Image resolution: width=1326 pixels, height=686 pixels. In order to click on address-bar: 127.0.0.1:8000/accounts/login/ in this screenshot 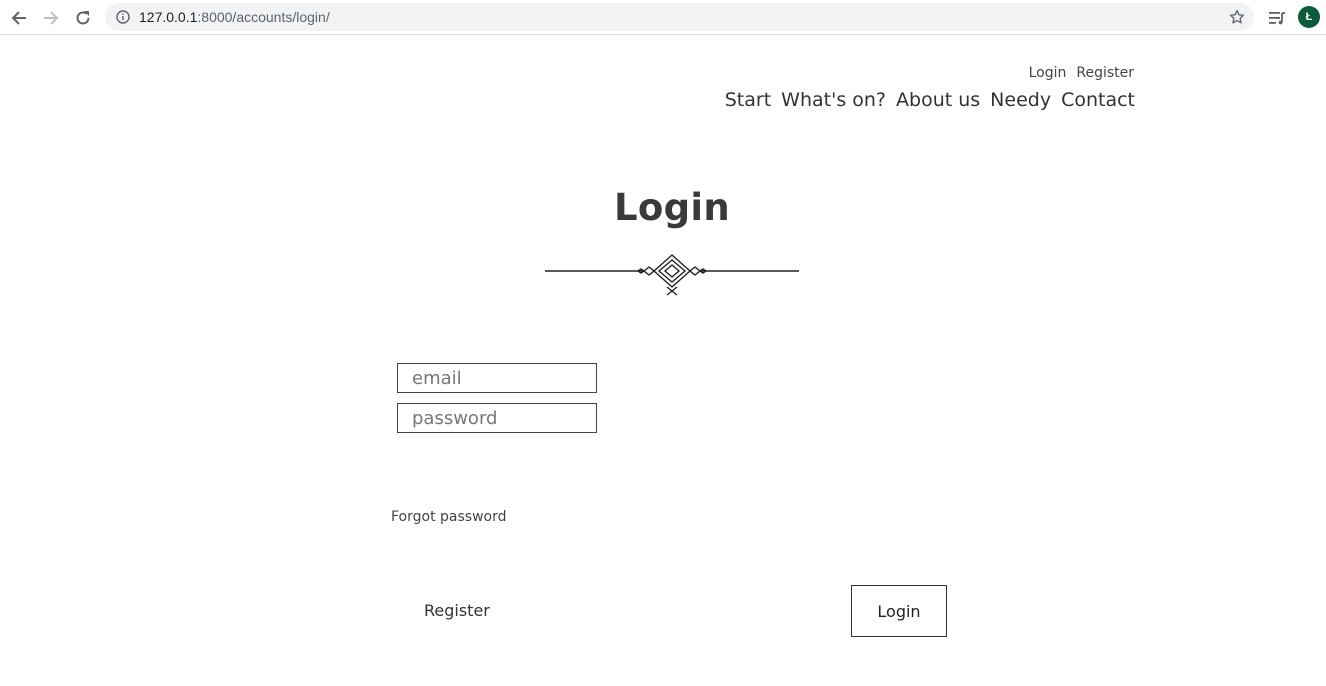, I will do `click(679, 17)`.